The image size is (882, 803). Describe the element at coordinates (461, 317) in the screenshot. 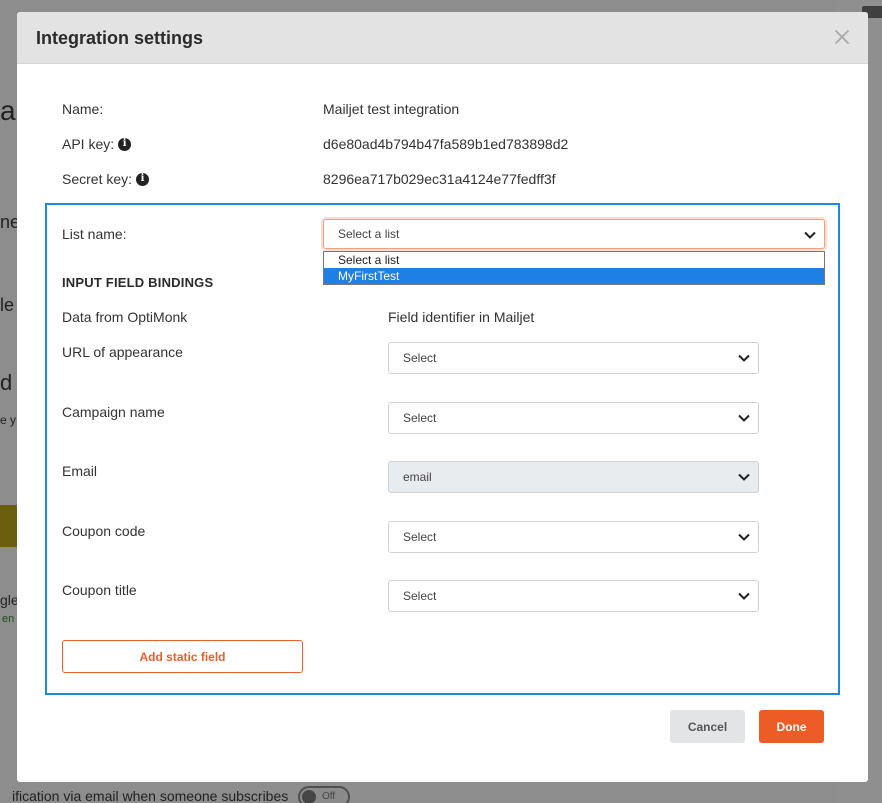

I see `column-header-right: Field identifier in Mailjet` at that location.